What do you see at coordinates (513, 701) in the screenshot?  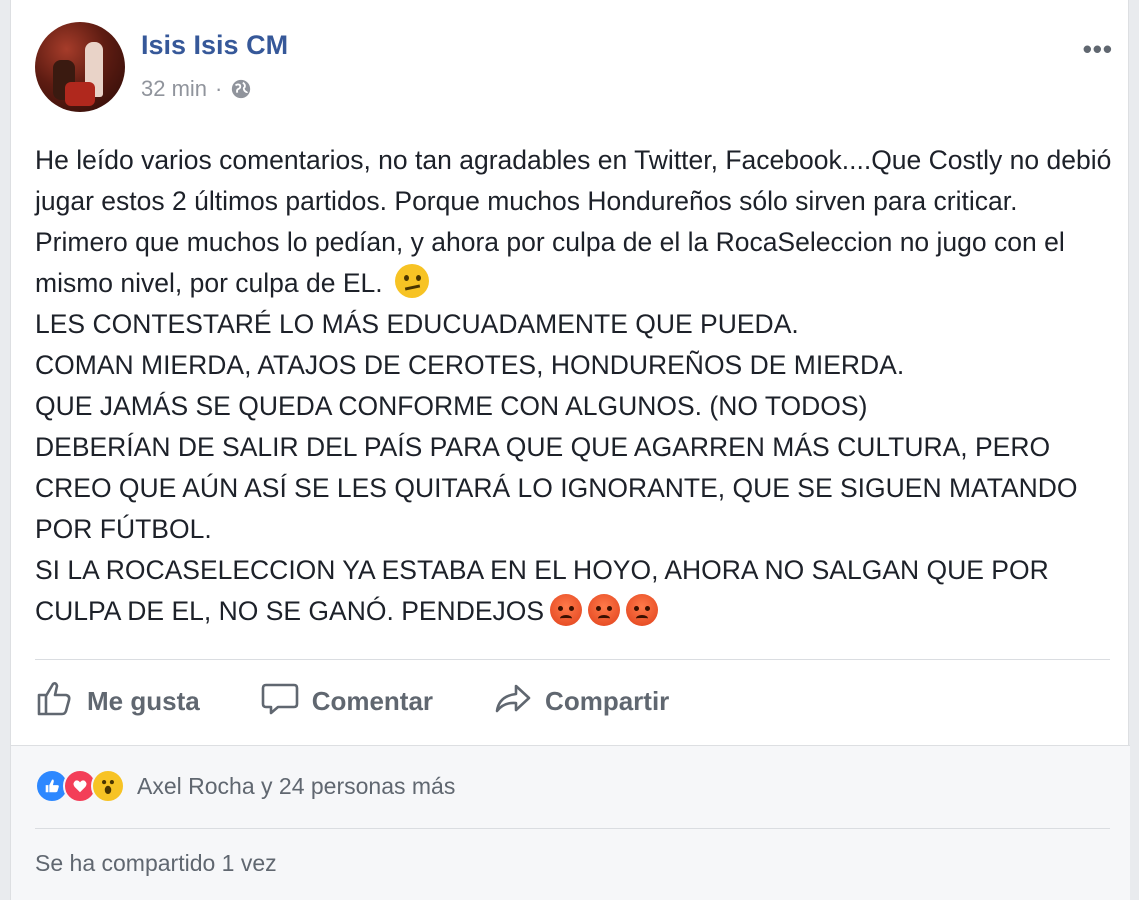 I see `share-arrow-icon` at bounding box center [513, 701].